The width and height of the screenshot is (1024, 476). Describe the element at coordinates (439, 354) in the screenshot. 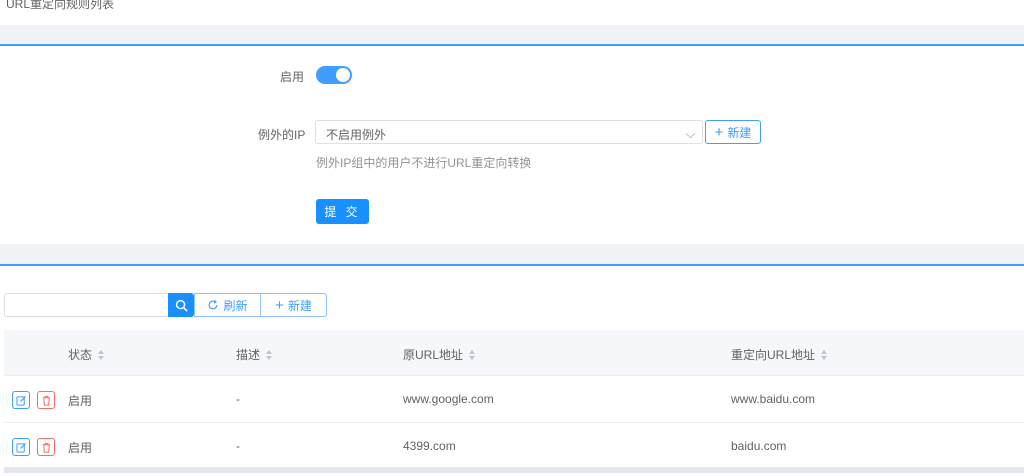

I see `column-source-url: 原URL地址` at that location.